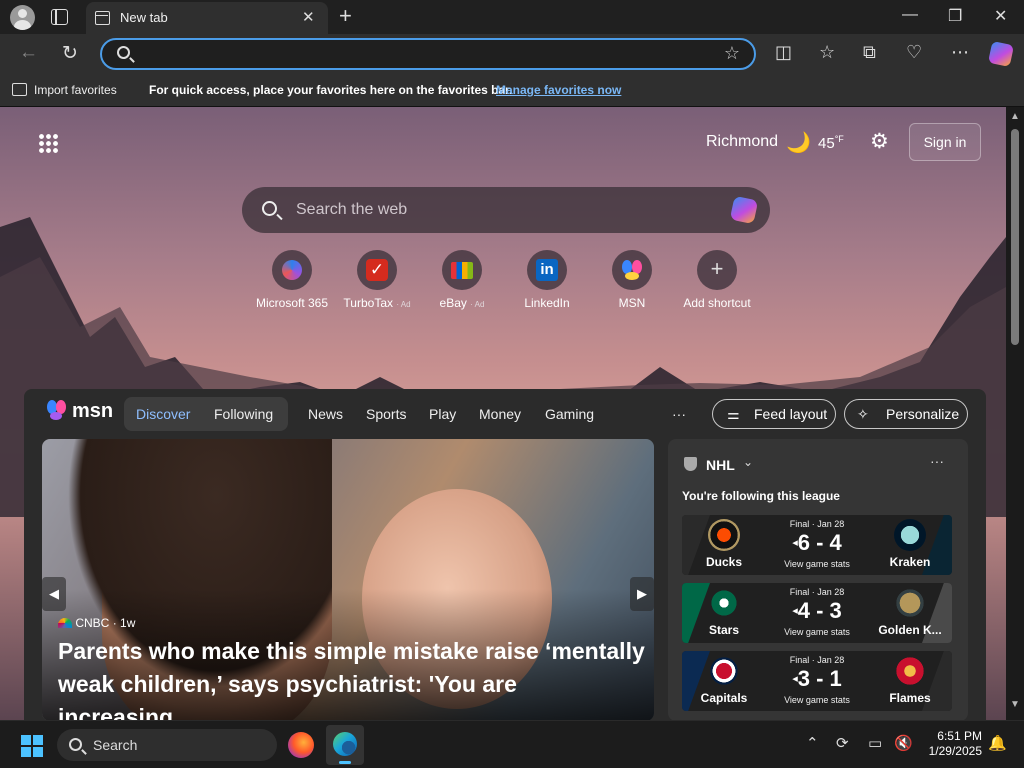  Describe the element at coordinates (75, 90) in the screenshot. I see `import-favorites-button: Import favorites` at that location.